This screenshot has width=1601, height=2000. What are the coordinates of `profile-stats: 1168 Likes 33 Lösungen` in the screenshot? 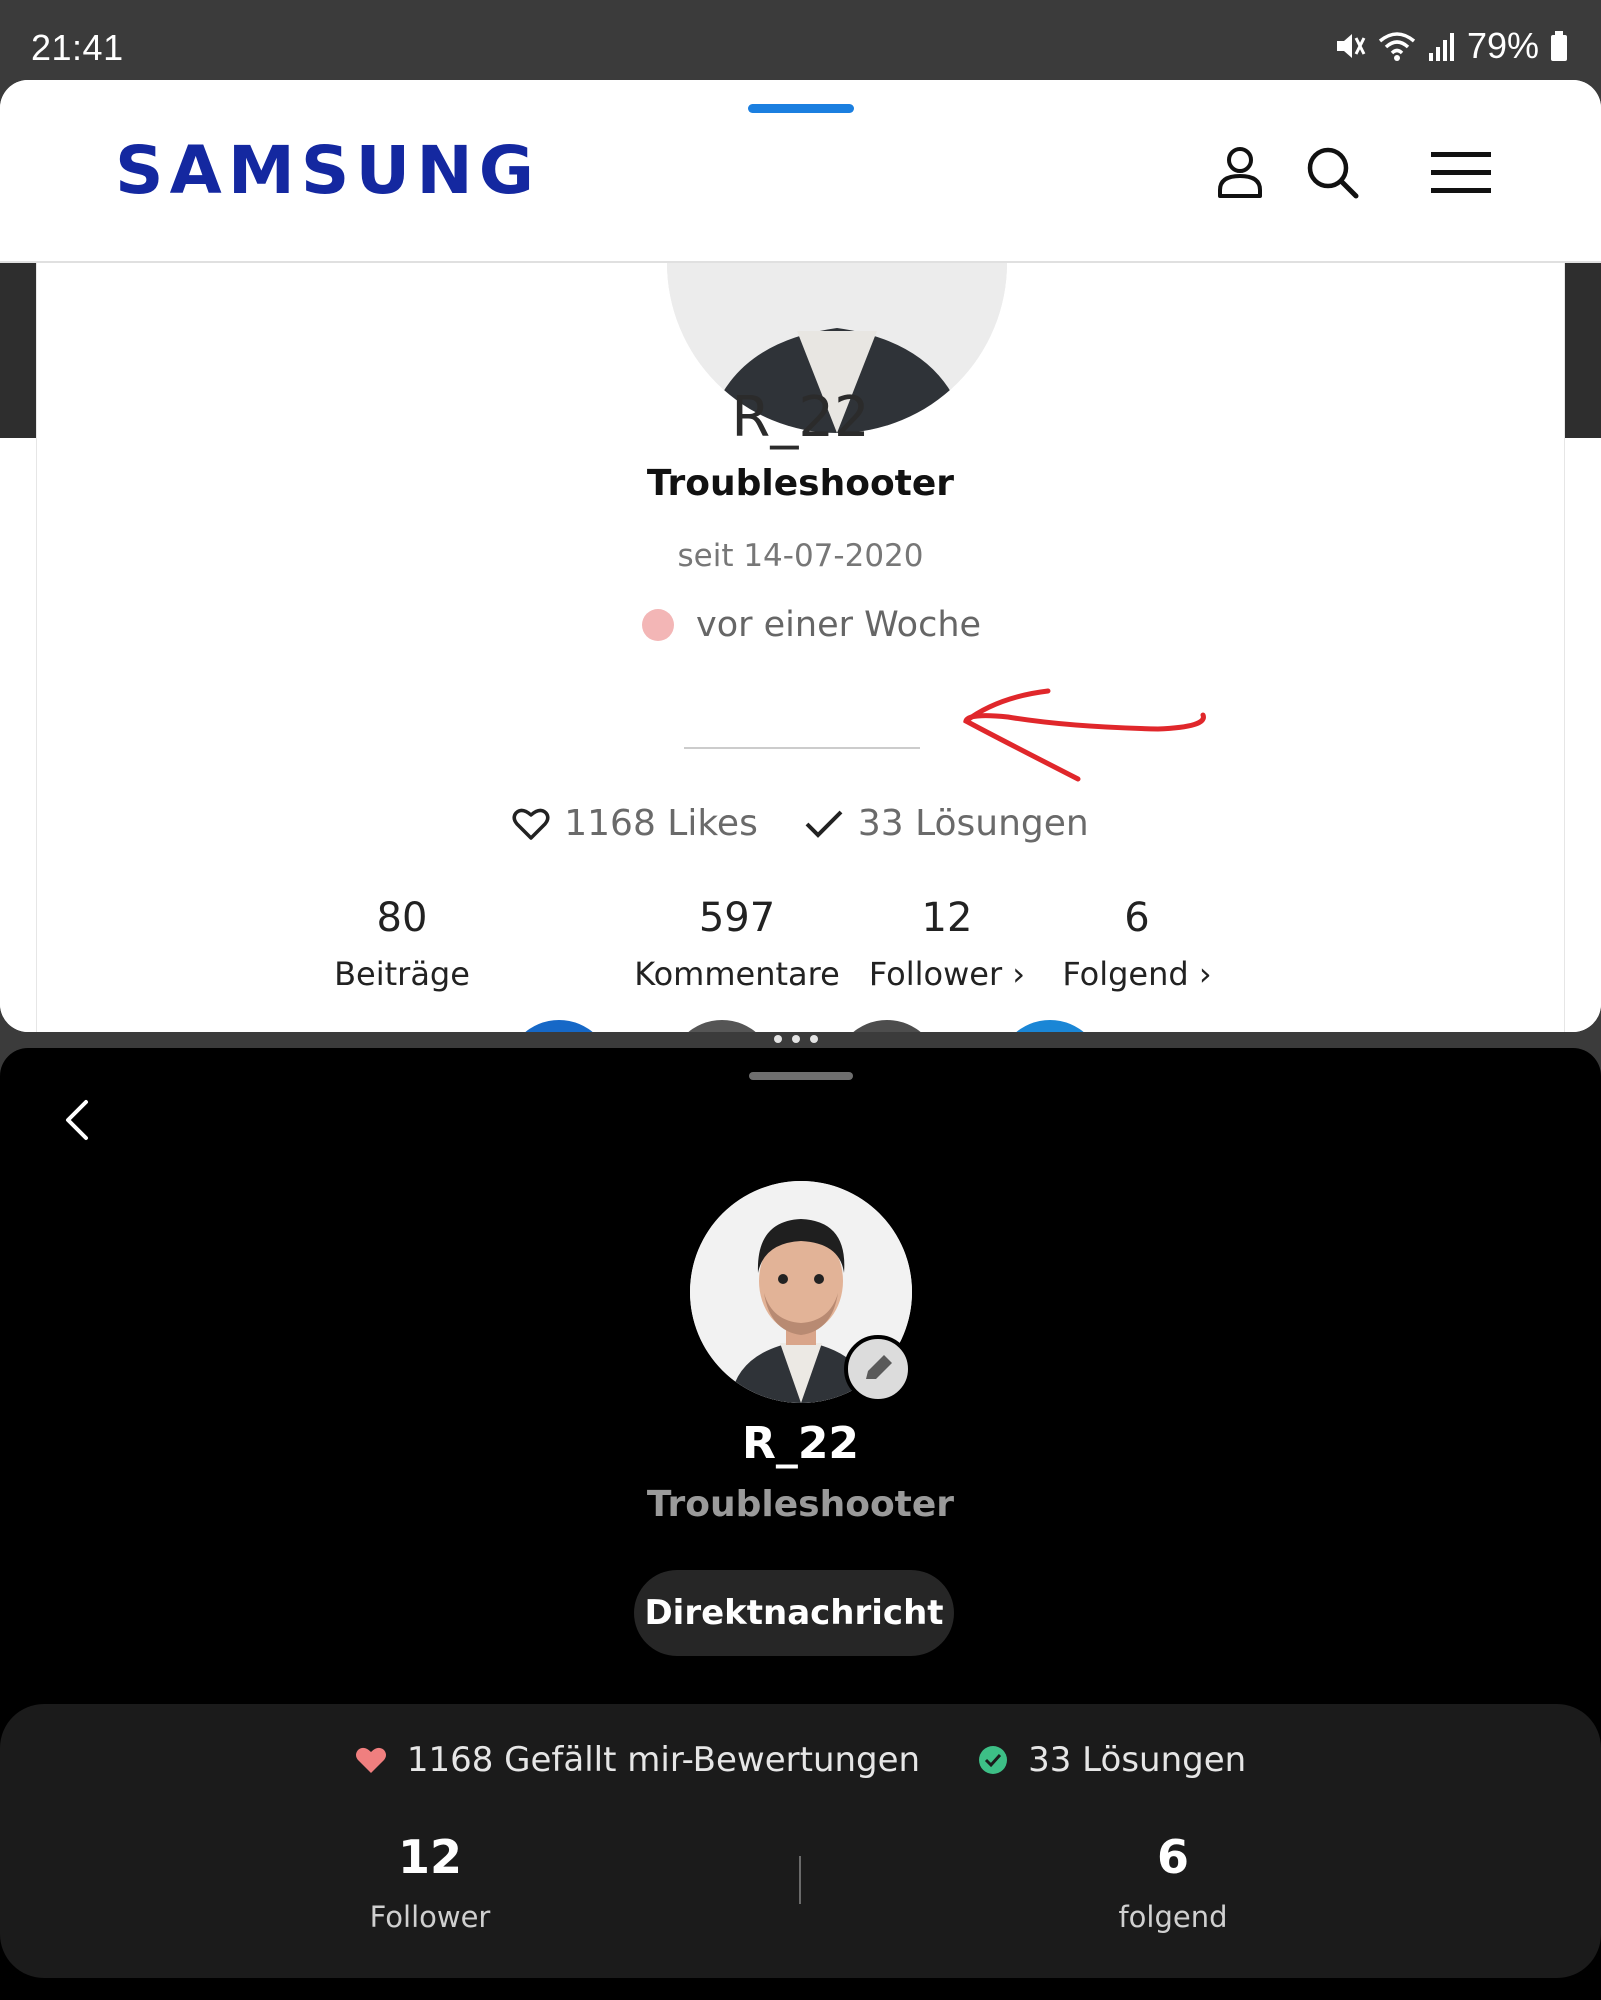 It's located at (800, 823).